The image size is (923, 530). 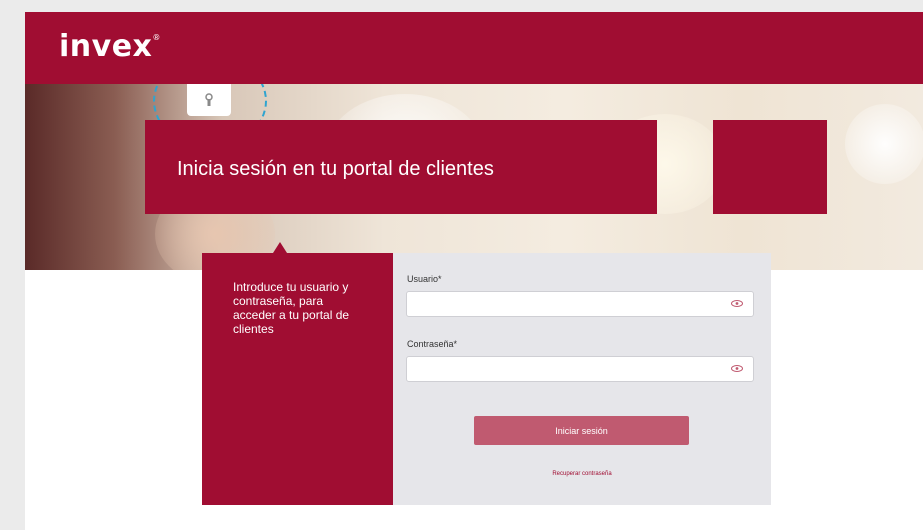 What do you see at coordinates (770, 167) in the screenshot?
I see `decorative-box` at bounding box center [770, 167].